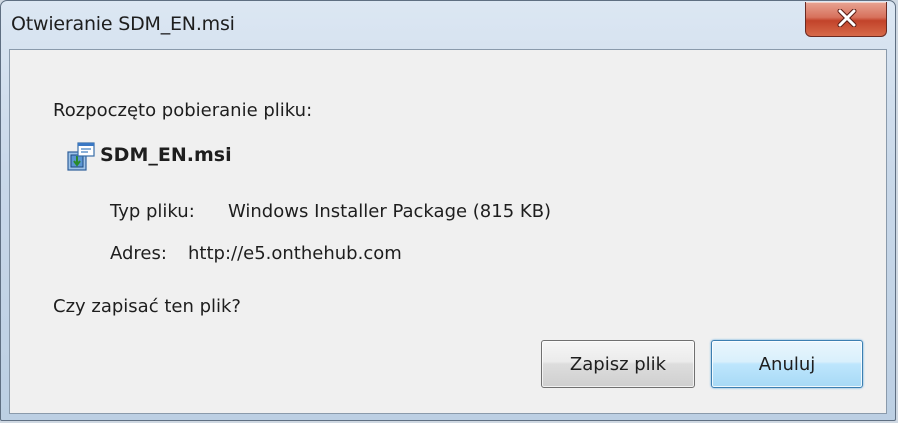 This screenshot has width=898, height=423. I want to click on cancel-button: Anuluj, so click(787, 364).